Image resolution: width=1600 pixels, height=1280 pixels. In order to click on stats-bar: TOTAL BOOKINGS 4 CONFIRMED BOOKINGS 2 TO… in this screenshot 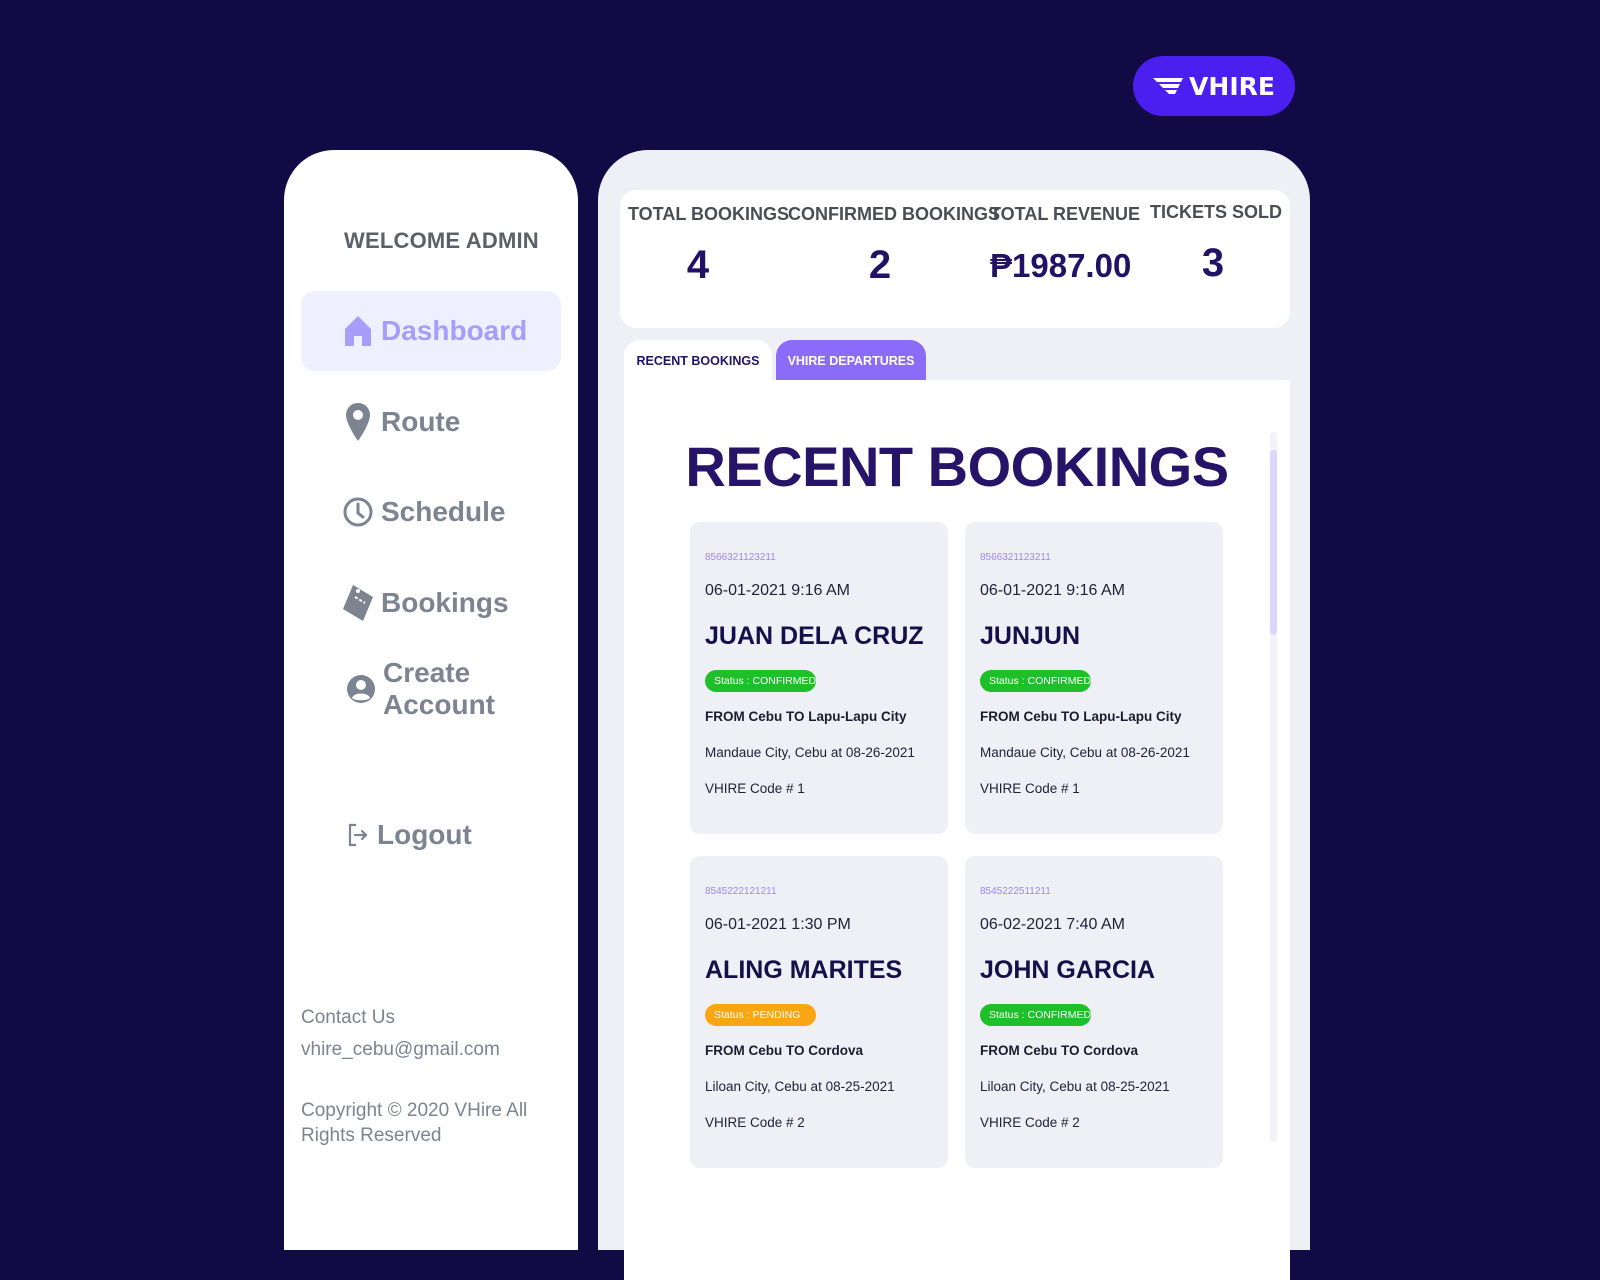, I will do `click(955, 259)`.